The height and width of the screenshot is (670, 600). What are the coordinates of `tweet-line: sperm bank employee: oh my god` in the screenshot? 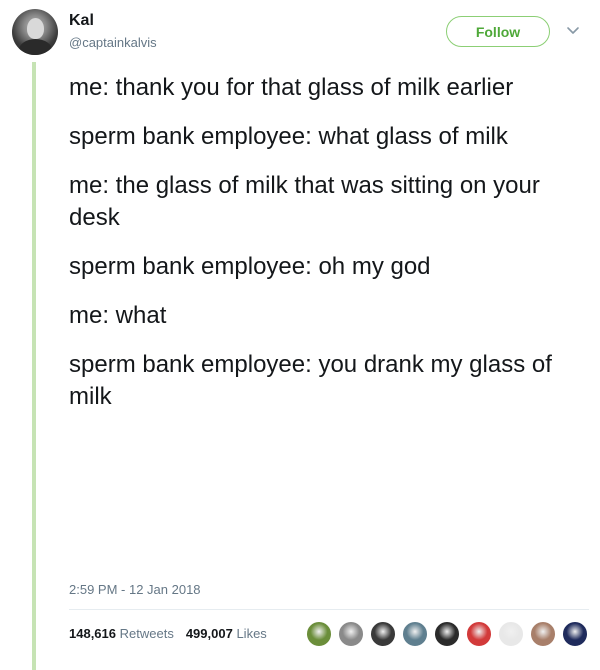 It's located at (250, 266).